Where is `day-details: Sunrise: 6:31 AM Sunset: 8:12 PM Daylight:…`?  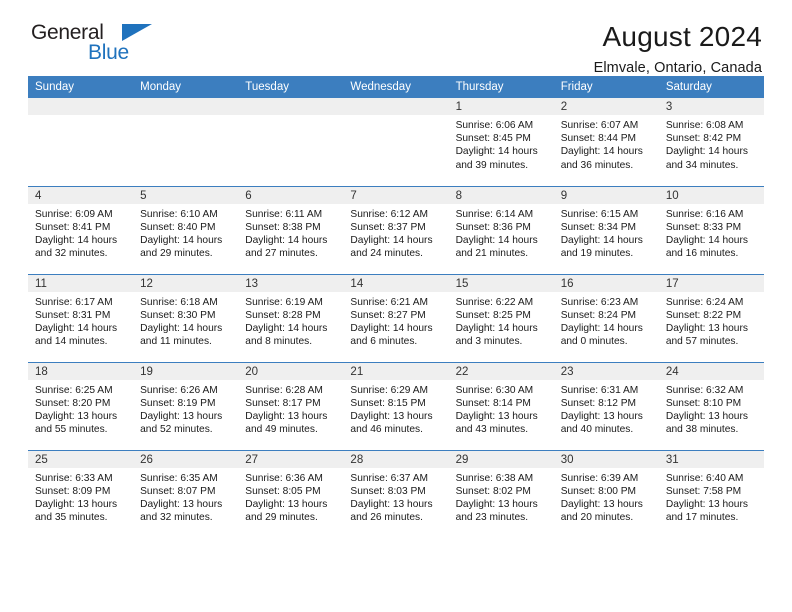
day-details: Sunrise: 6:31 AM Sunset: 8:12 PM Daylight:… is located at coordinates (606, 408).